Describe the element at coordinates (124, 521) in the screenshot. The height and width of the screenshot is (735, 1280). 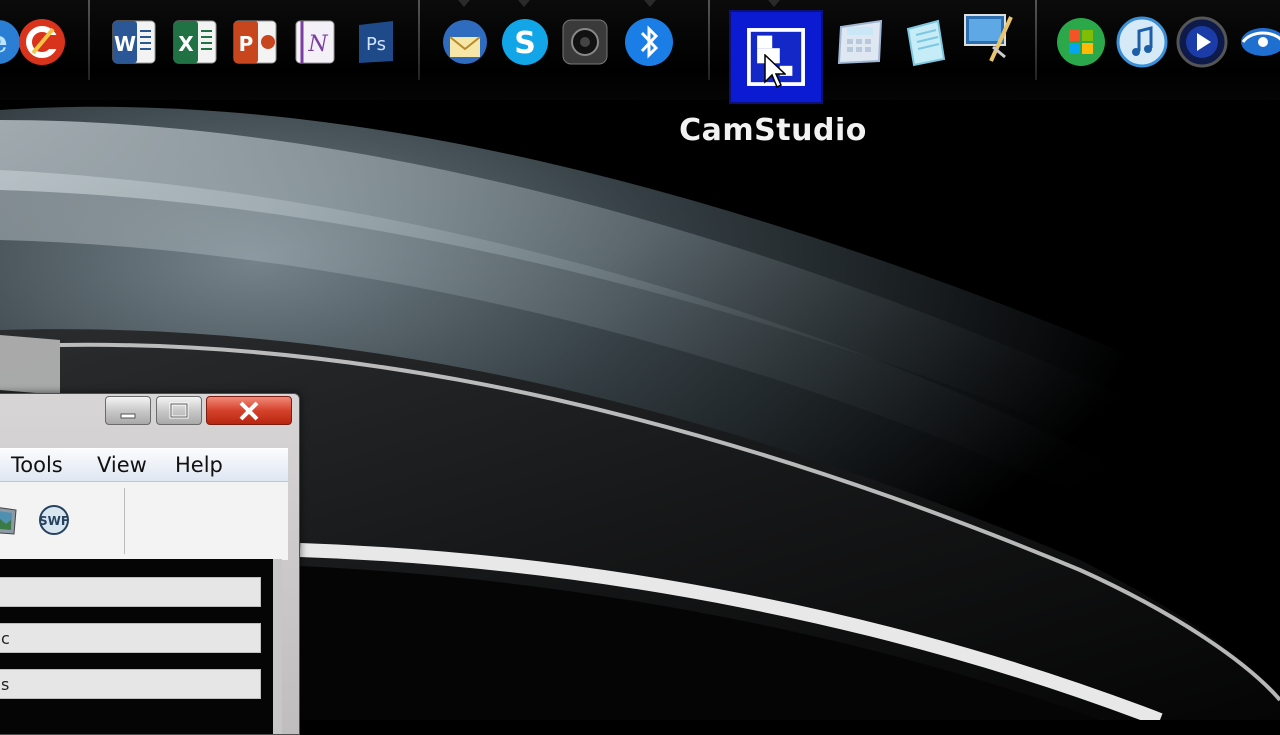
I see `toolbar-separator` at that location.